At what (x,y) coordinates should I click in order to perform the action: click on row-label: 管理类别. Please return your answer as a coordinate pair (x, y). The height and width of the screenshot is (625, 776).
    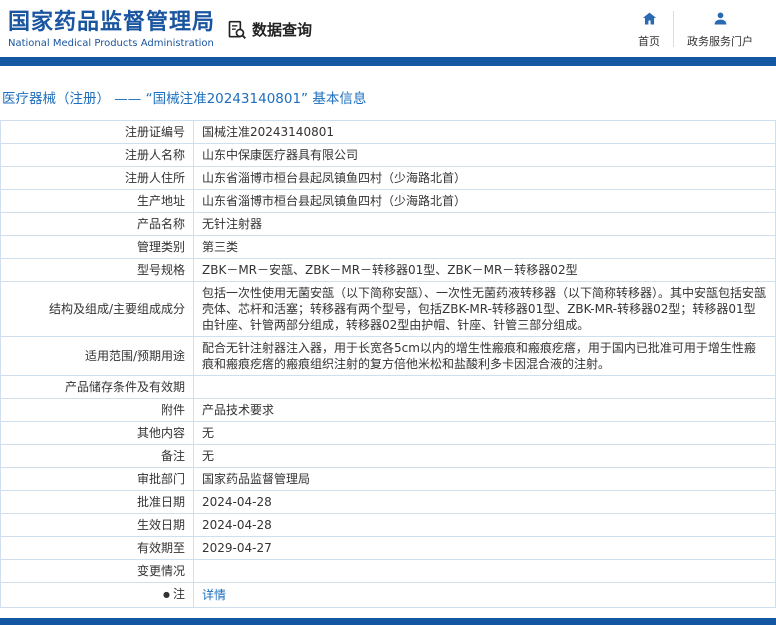
    Looking at the image, I should click on (97, 247).